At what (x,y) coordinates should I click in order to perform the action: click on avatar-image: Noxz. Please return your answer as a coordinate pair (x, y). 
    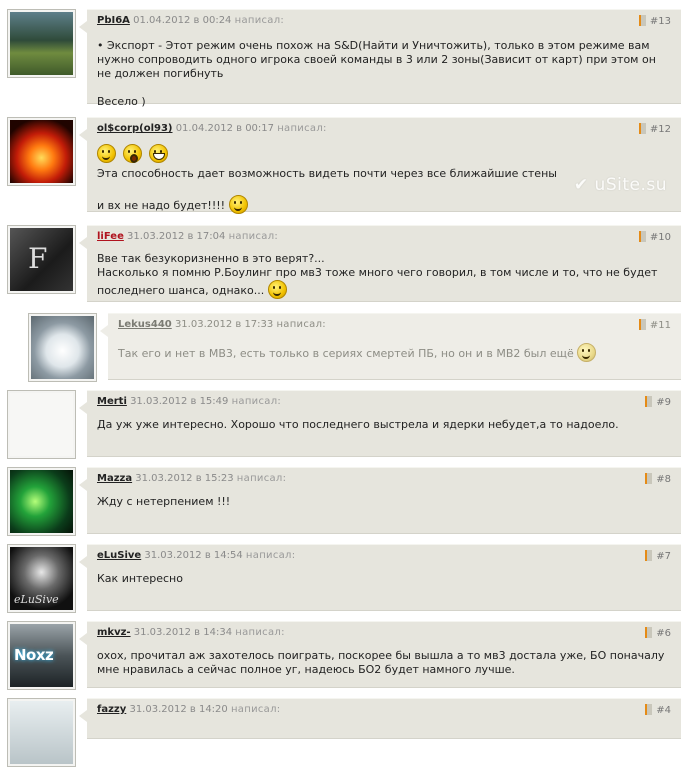
    Looking at the image, I should click on (41, 655).